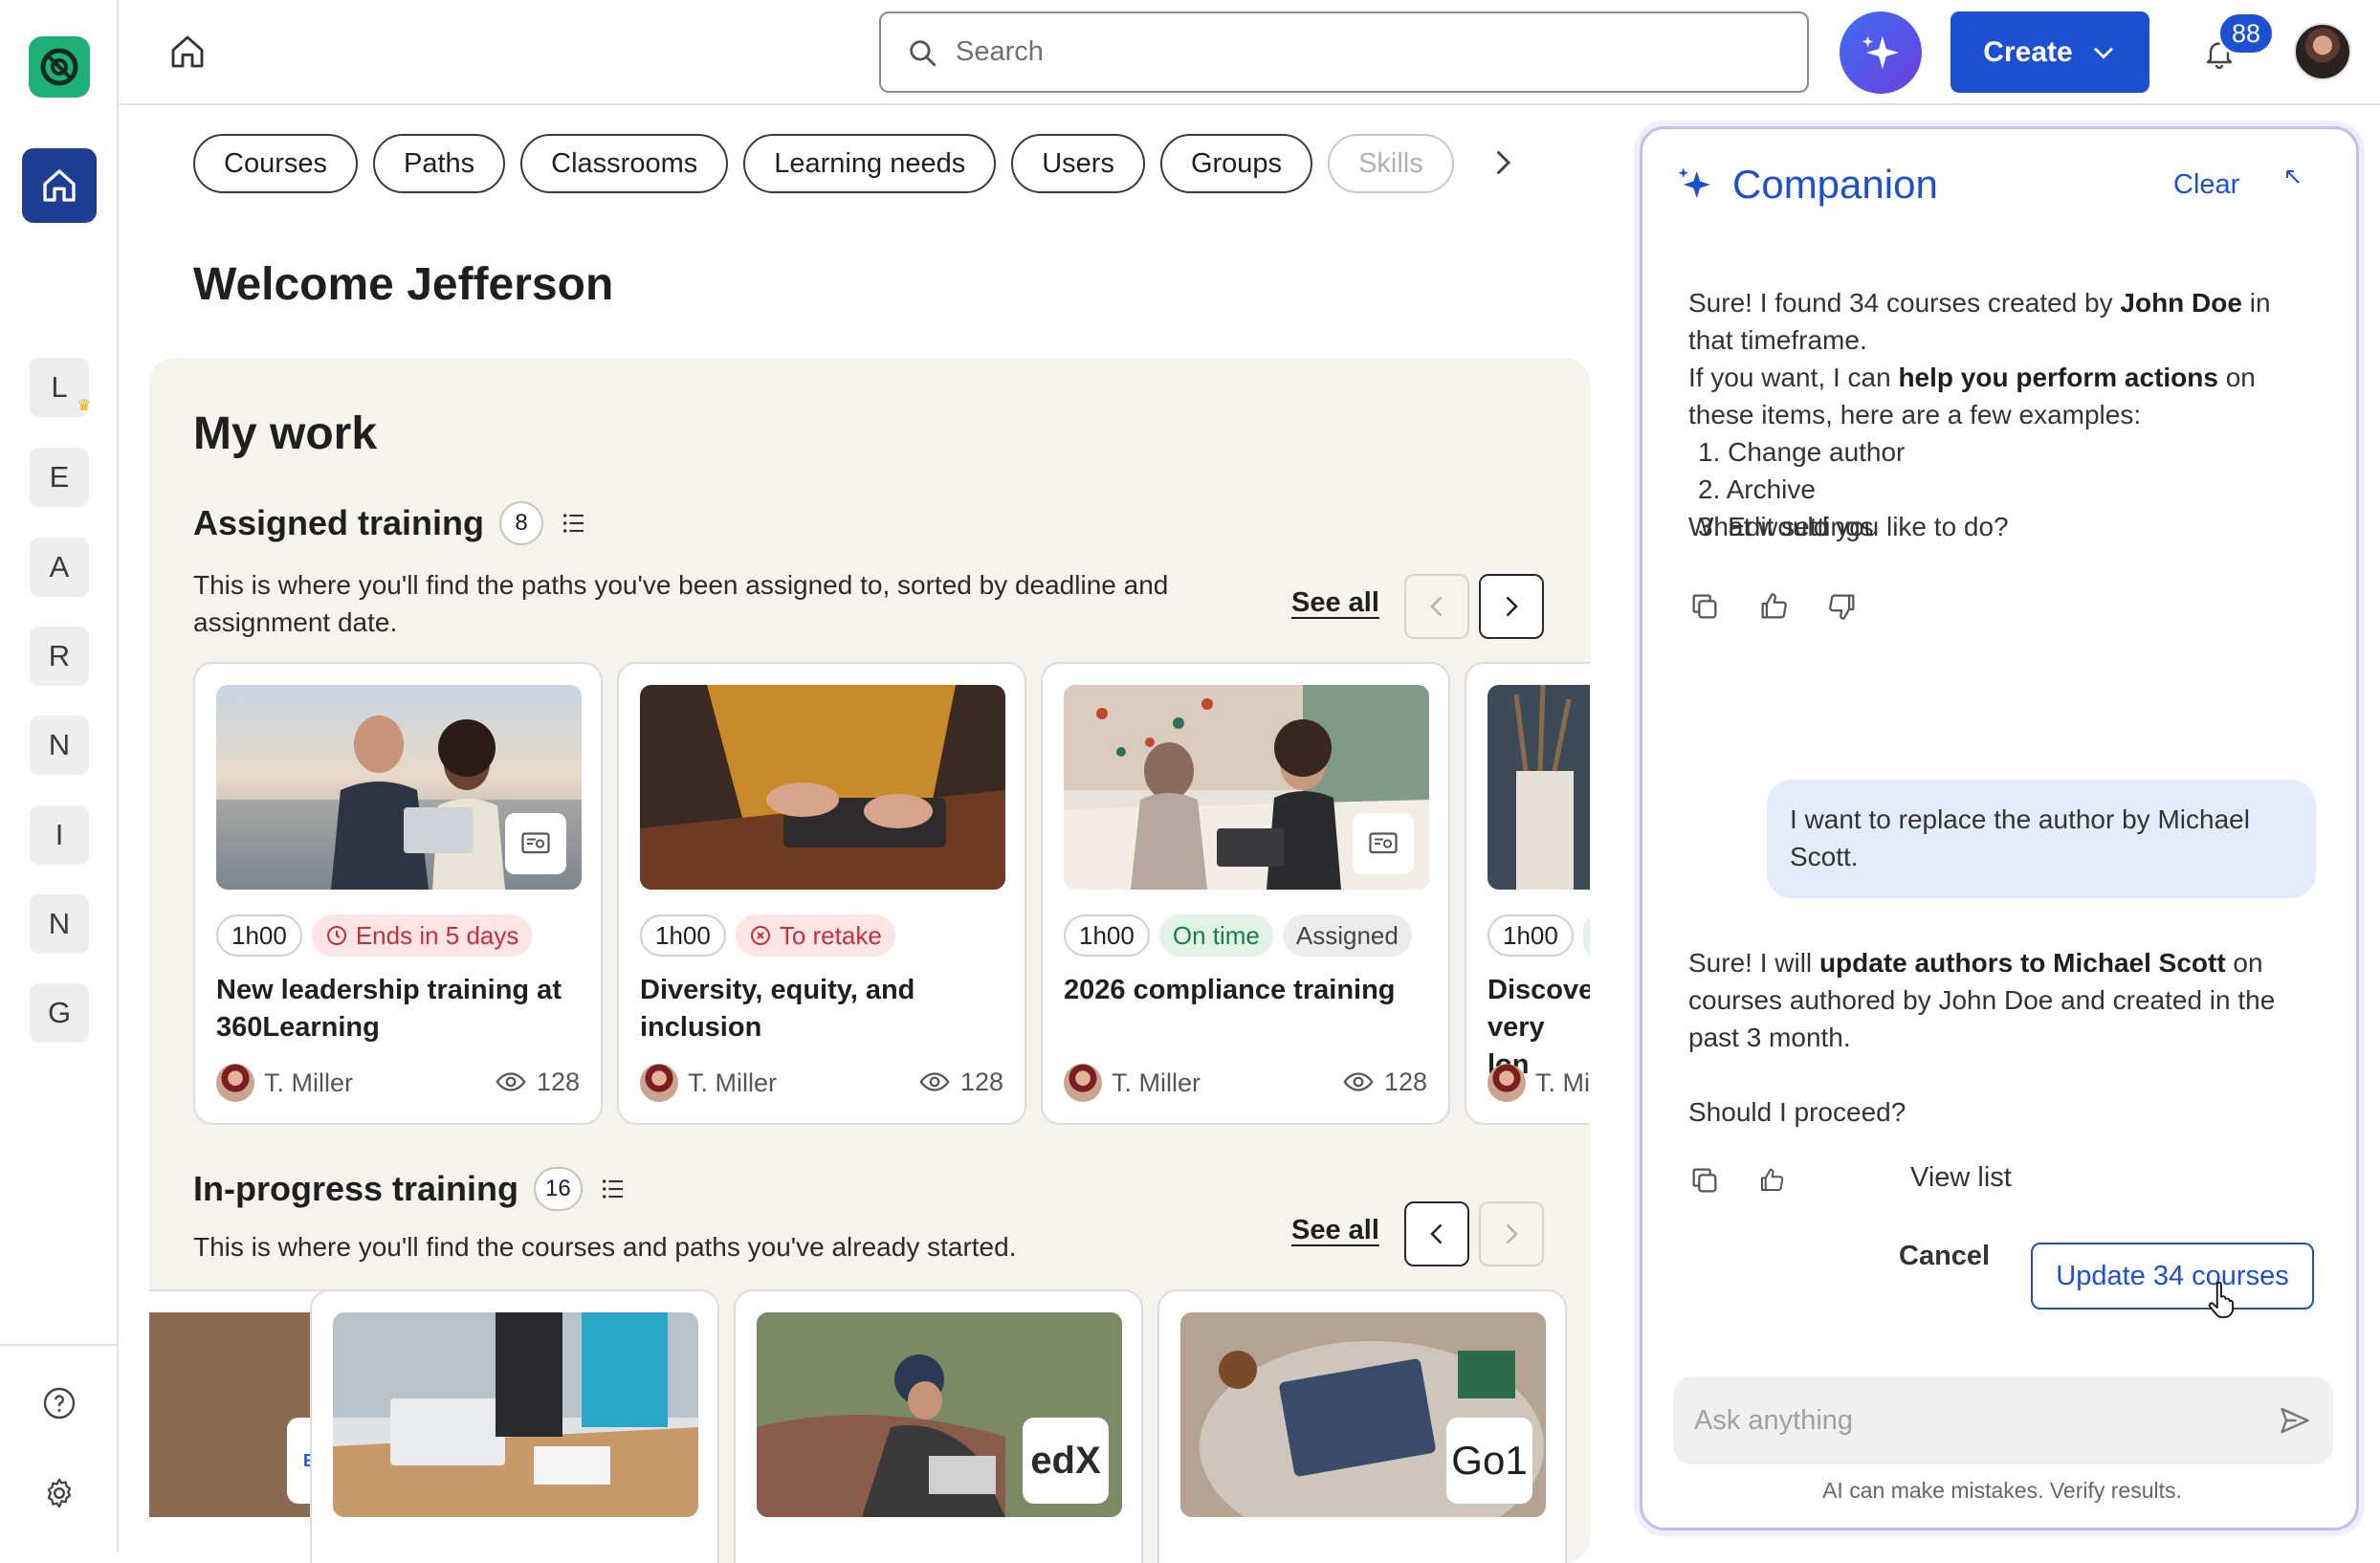  I want to click on clear-button: Clear, so click(2206, 185).